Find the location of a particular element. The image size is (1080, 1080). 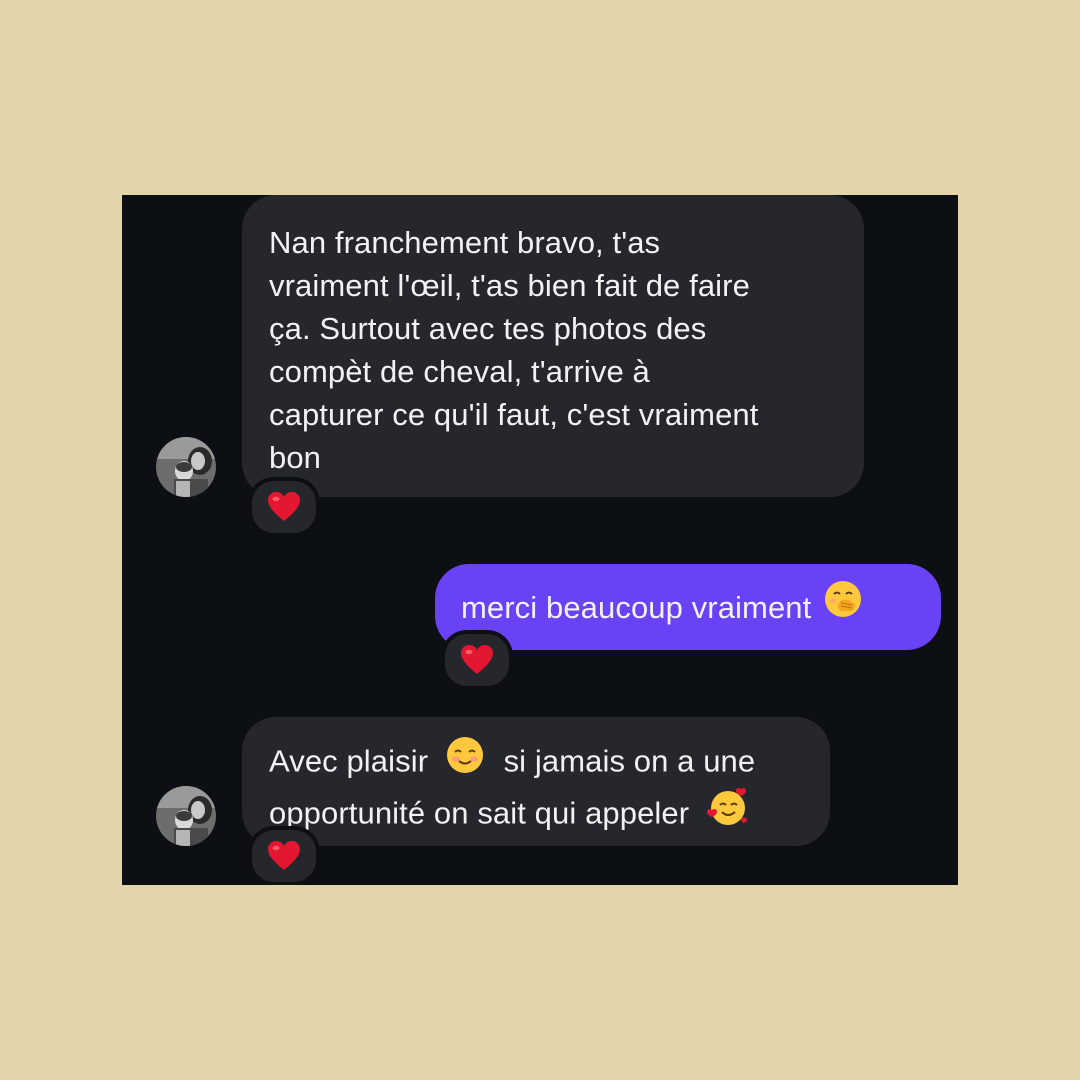

message-bubble-outgoing: merci beaucoup vraiment is located at coordinates (688, 607).